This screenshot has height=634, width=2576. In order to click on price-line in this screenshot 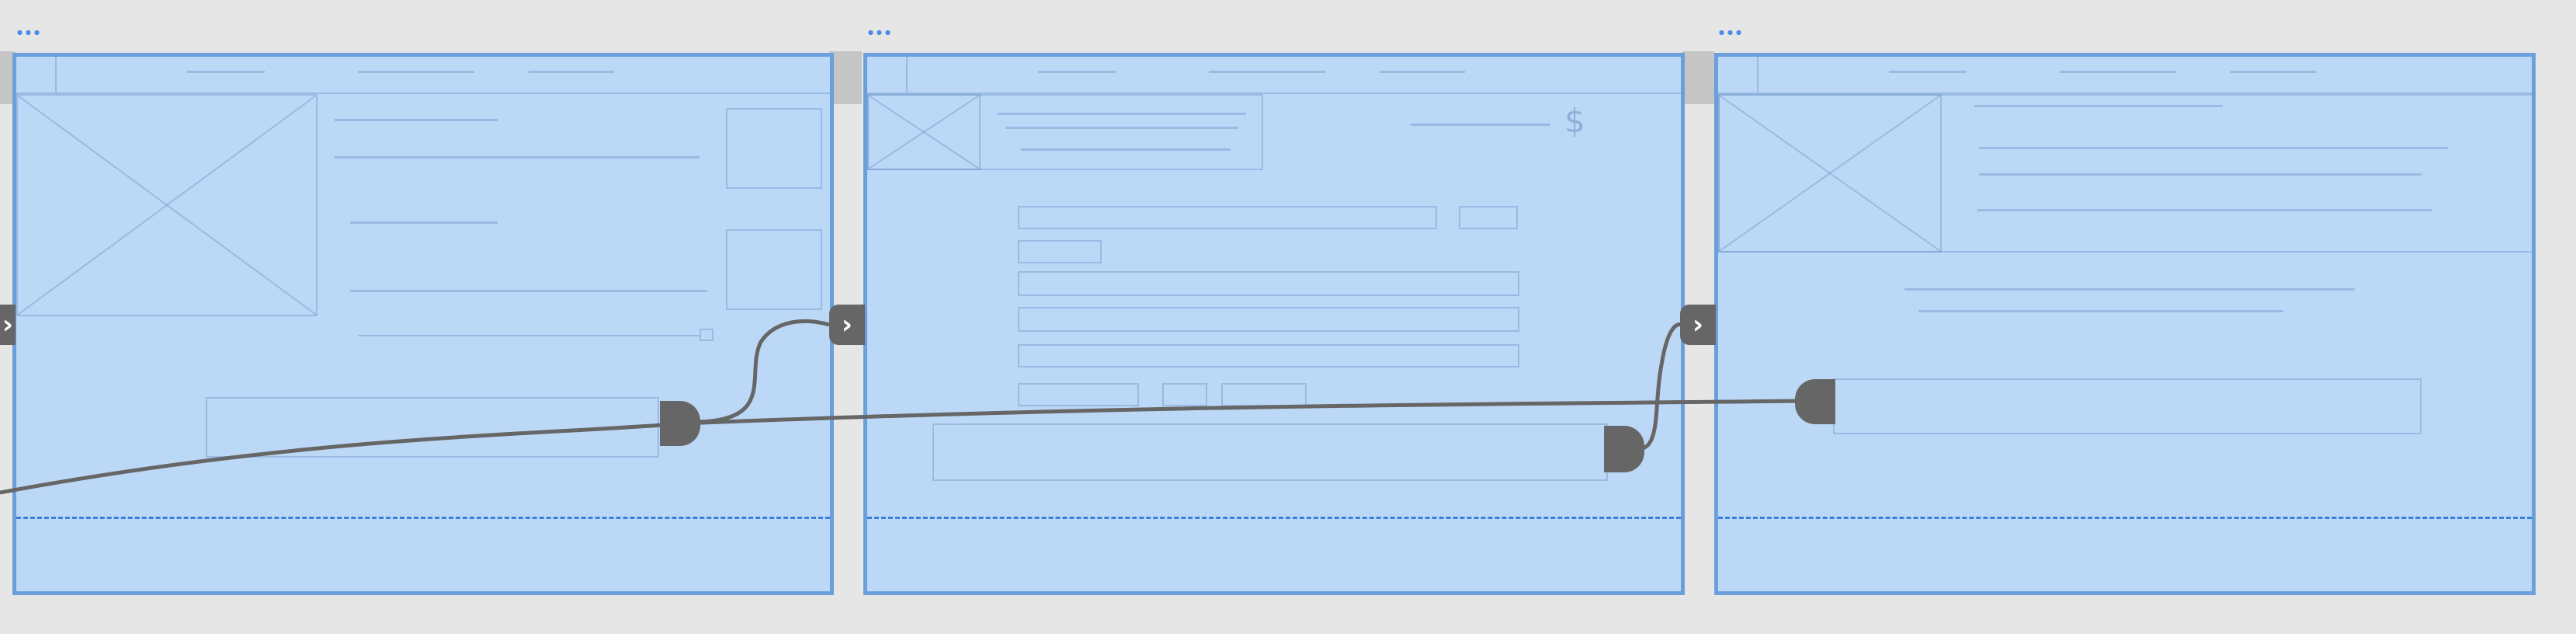, I will do `click(1480, 125)`.